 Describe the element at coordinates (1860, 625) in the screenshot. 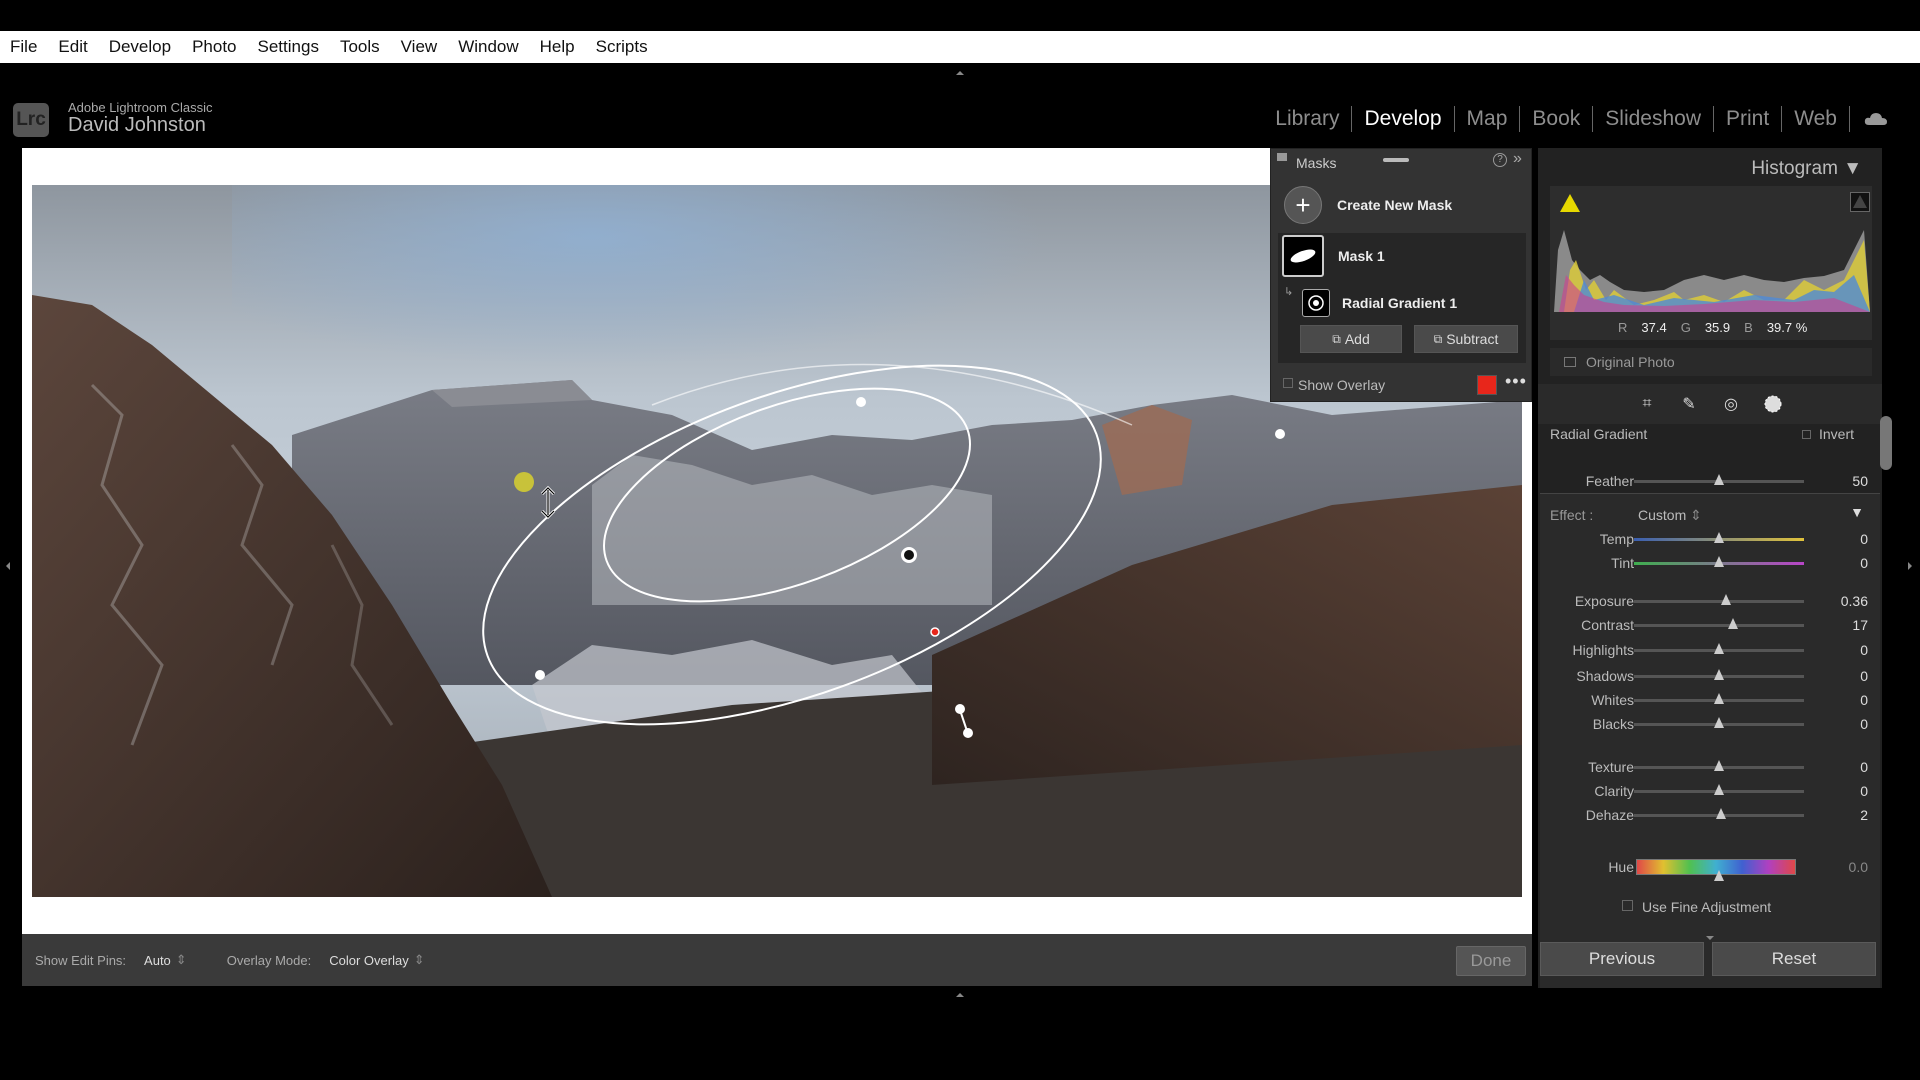

I see `slider-value: 17` at that location.